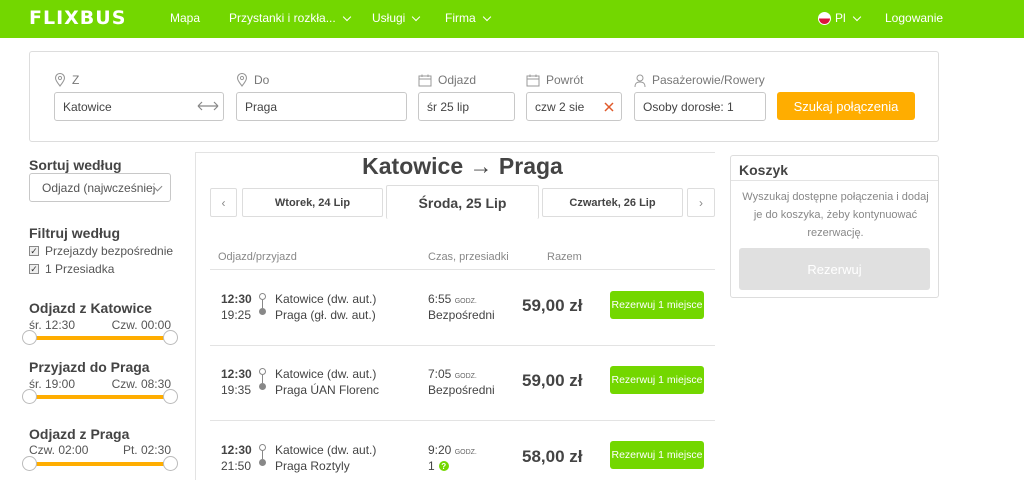  I want to click on column-header: Czas, przesiadki, so click(468, 257).